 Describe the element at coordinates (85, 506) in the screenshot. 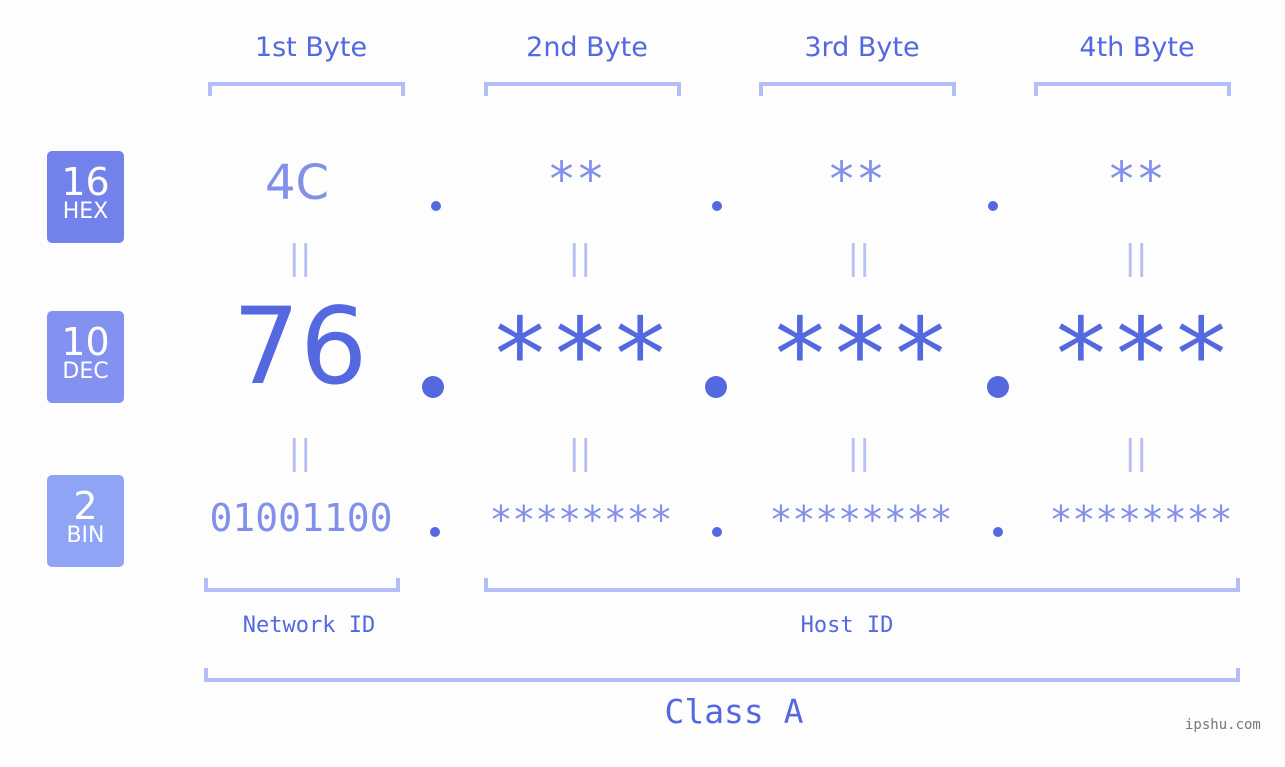

I see `bin-badge-number: 2` at that location.